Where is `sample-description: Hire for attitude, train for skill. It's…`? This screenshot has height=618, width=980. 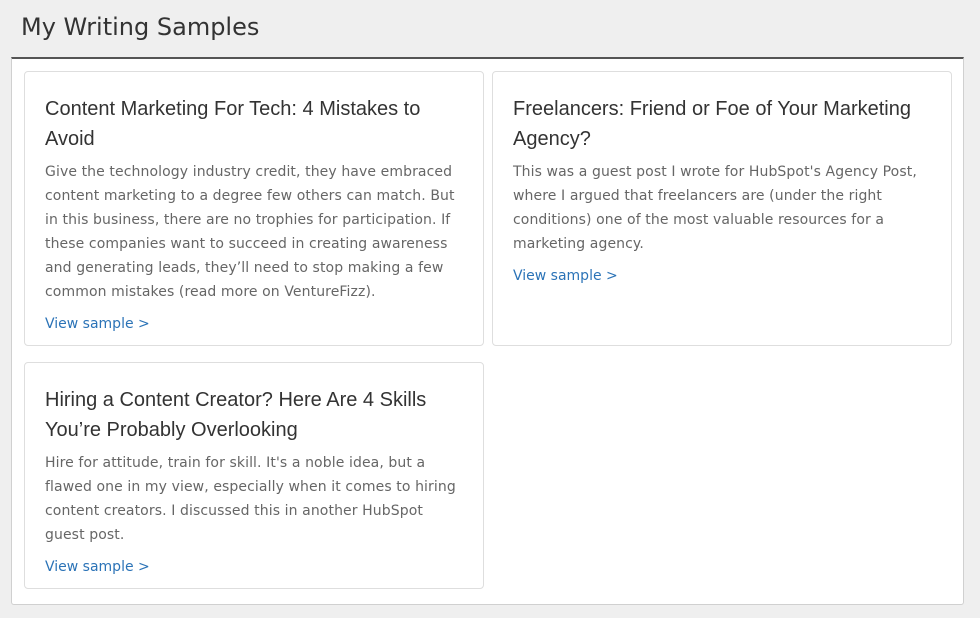
sample-description: Hire for attitude, train for skill. It's… is located at coordinates (250, 499).